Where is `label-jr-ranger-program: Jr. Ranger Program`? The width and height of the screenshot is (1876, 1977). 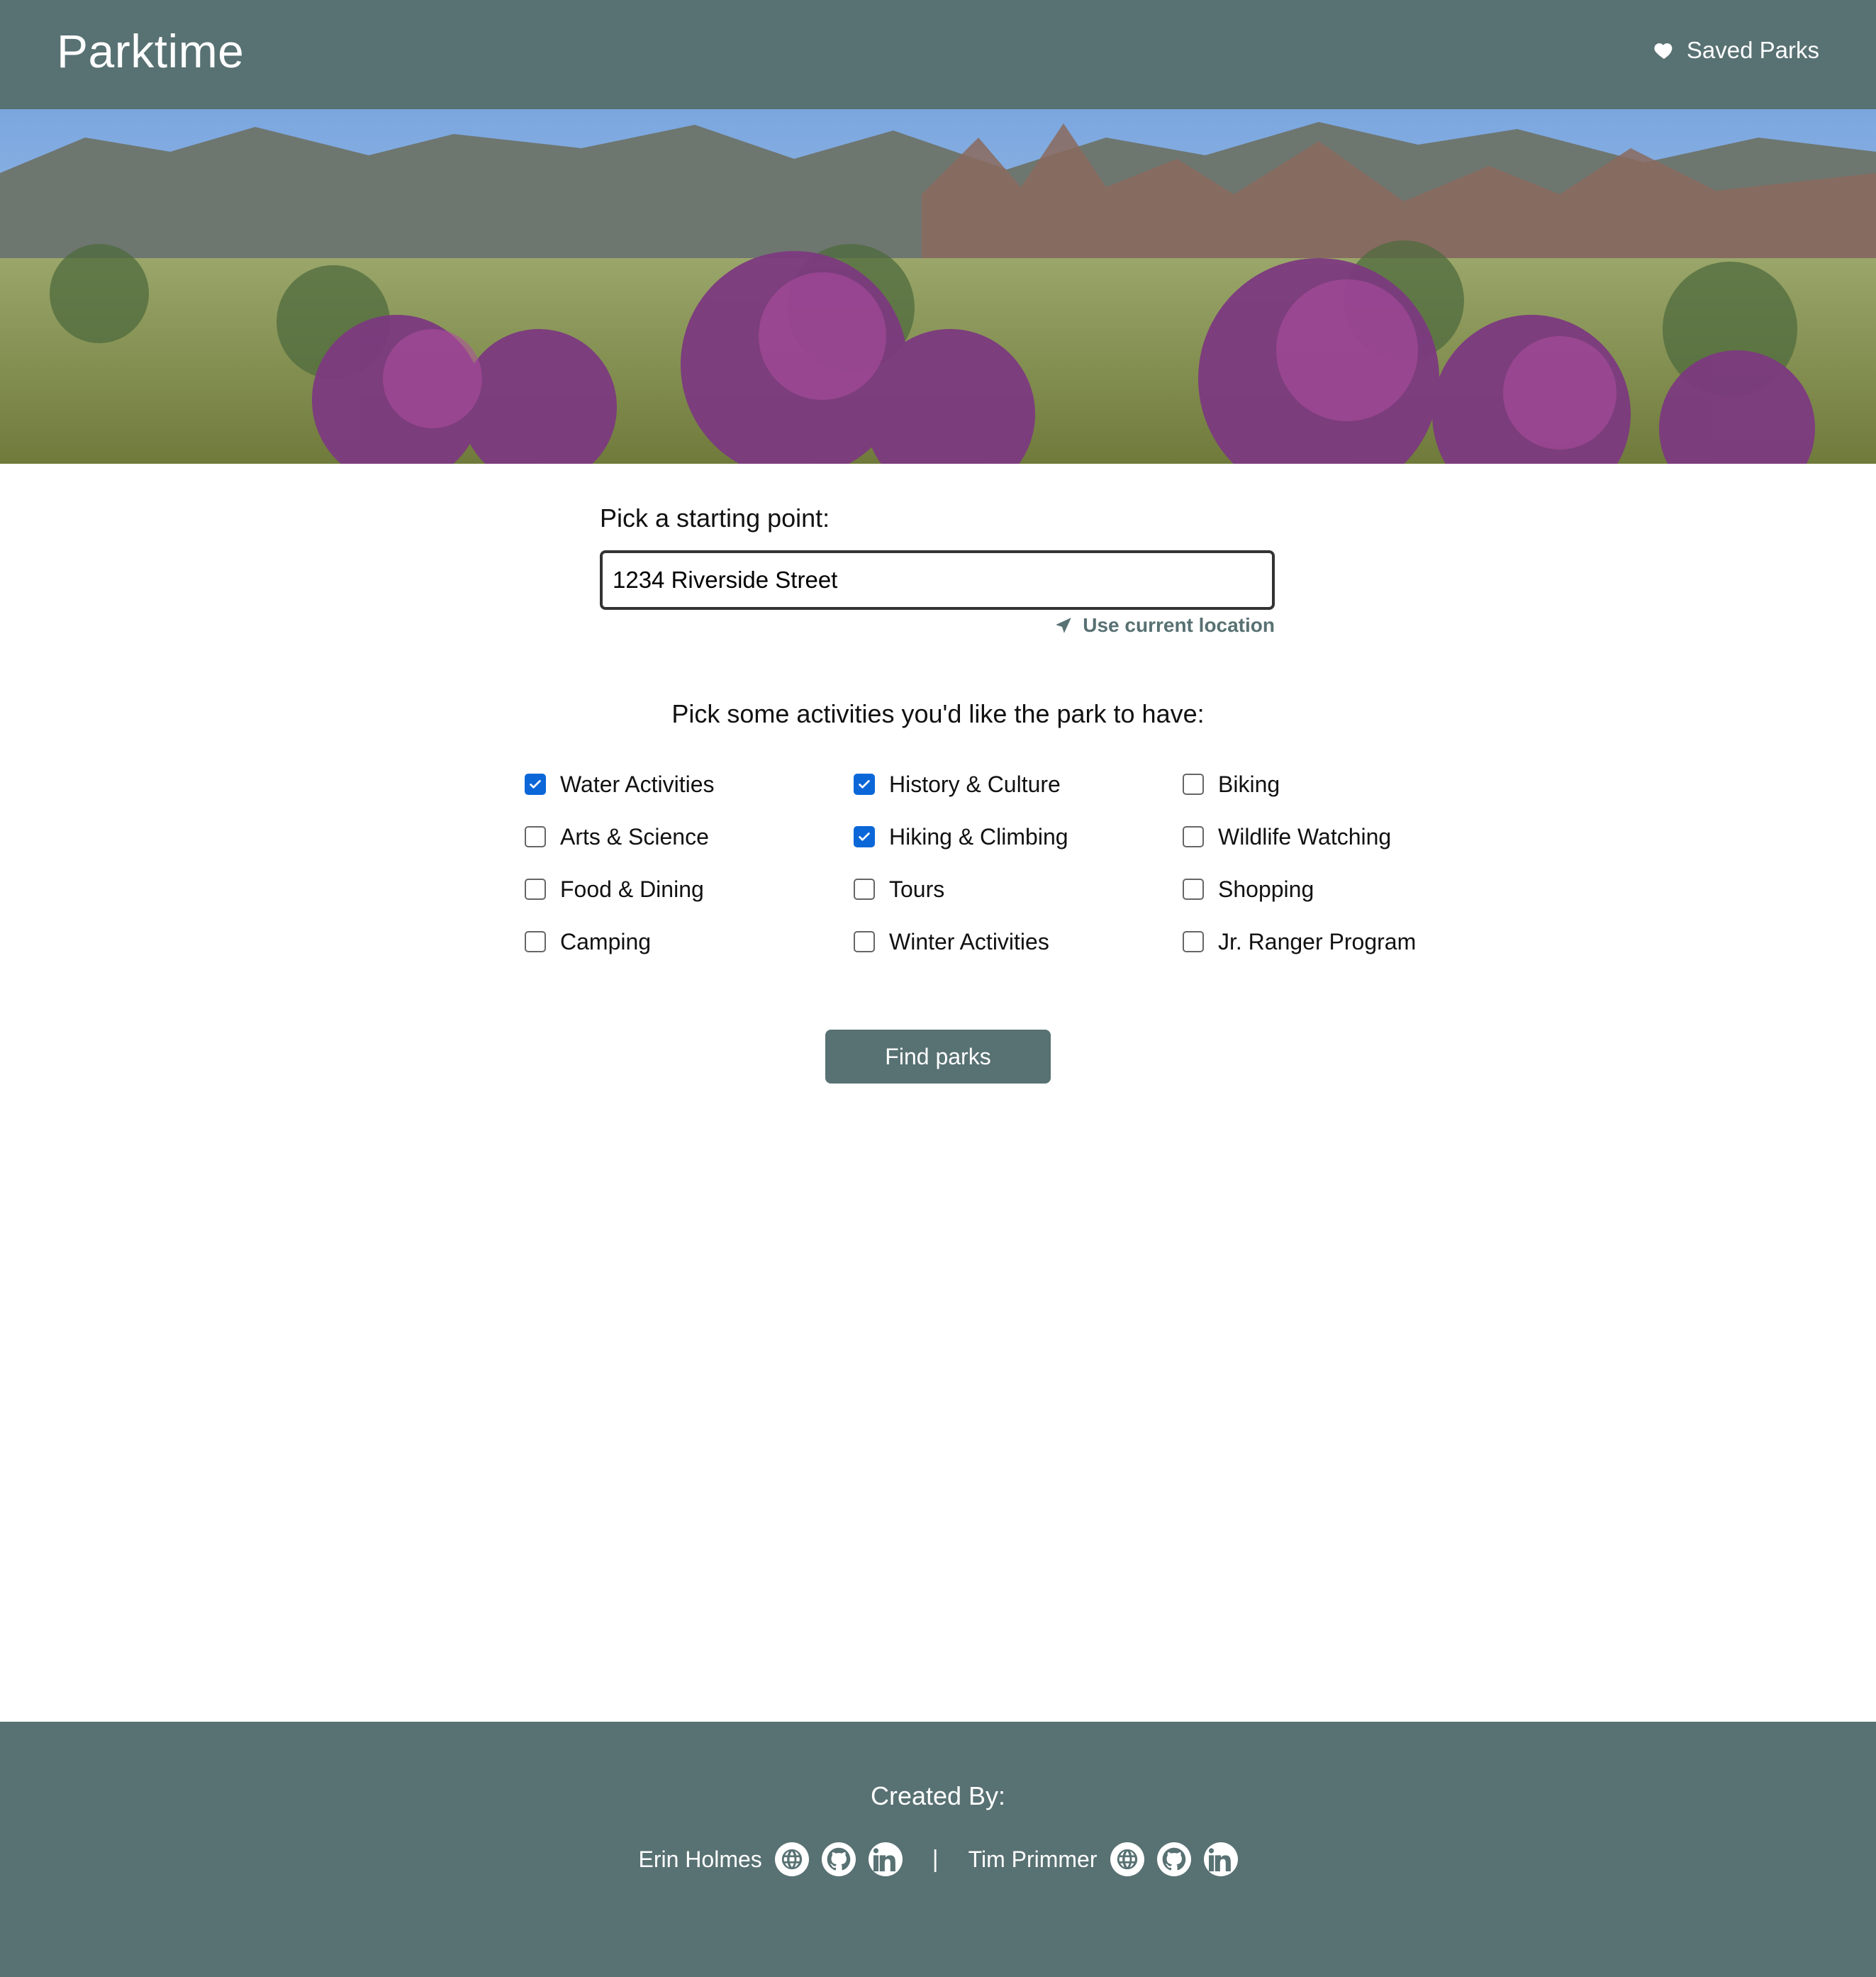 label-jr-ranger-program: Jr. Ranger Program is located at coordinates (1317, 941).